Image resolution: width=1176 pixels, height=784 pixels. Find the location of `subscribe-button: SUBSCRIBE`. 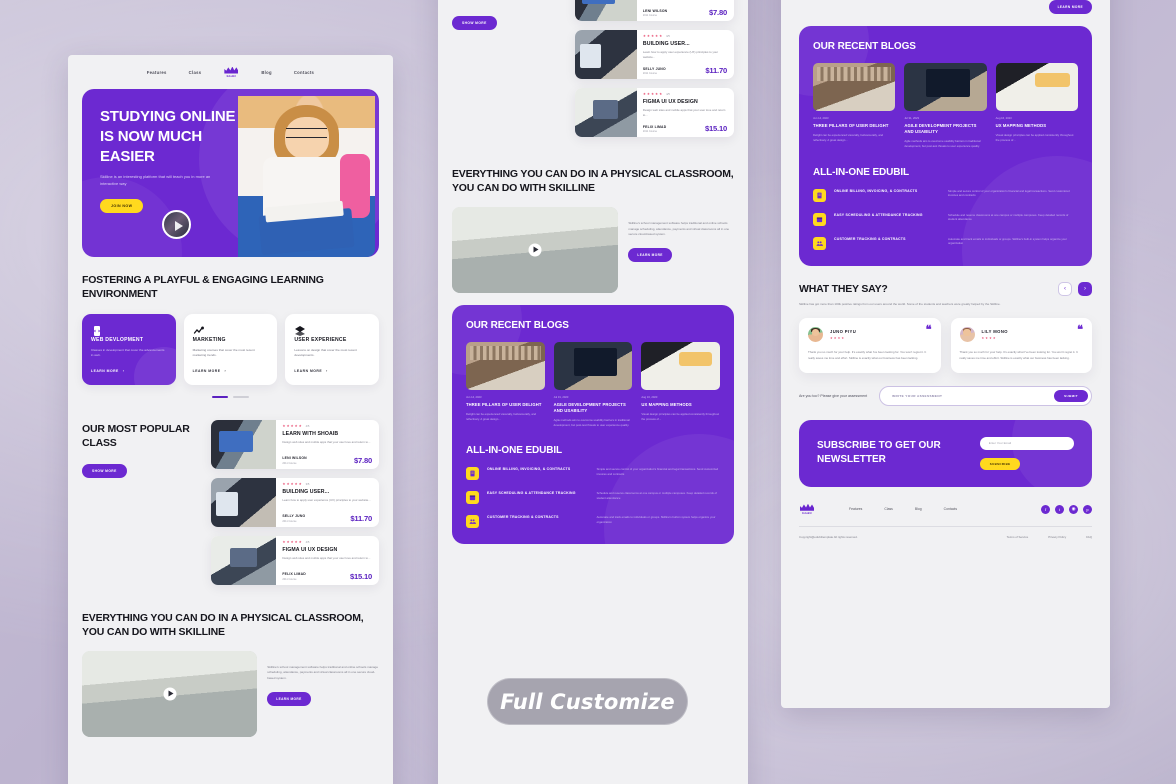

subscribe-button: SUBSCRIBE is located at coordinates (1000, 463).